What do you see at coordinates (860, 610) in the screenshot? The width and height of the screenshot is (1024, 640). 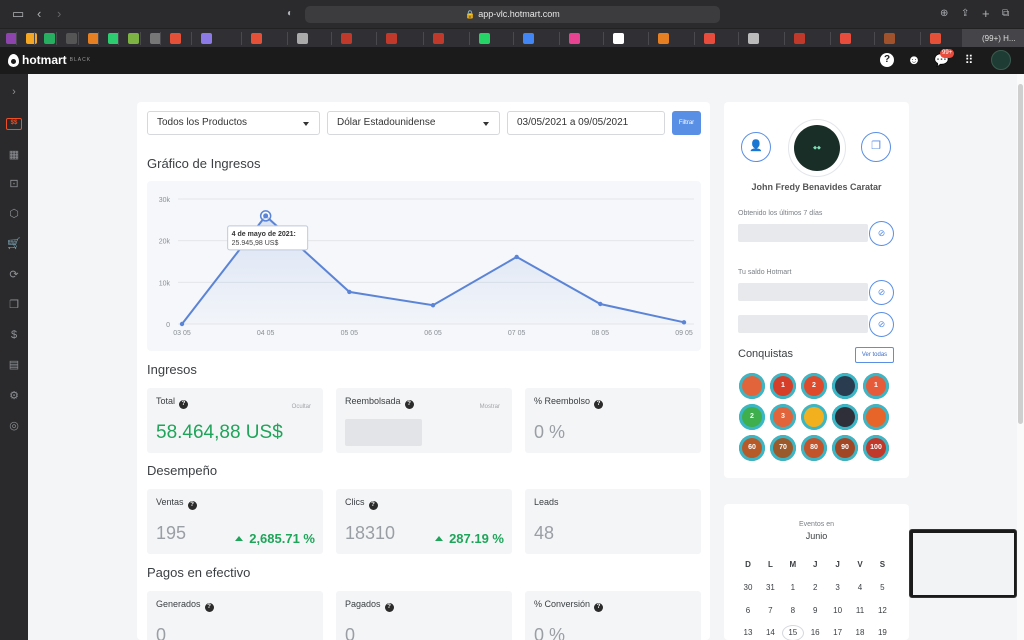 I see `calendar-day: 11` at bounding box center [860, 610].